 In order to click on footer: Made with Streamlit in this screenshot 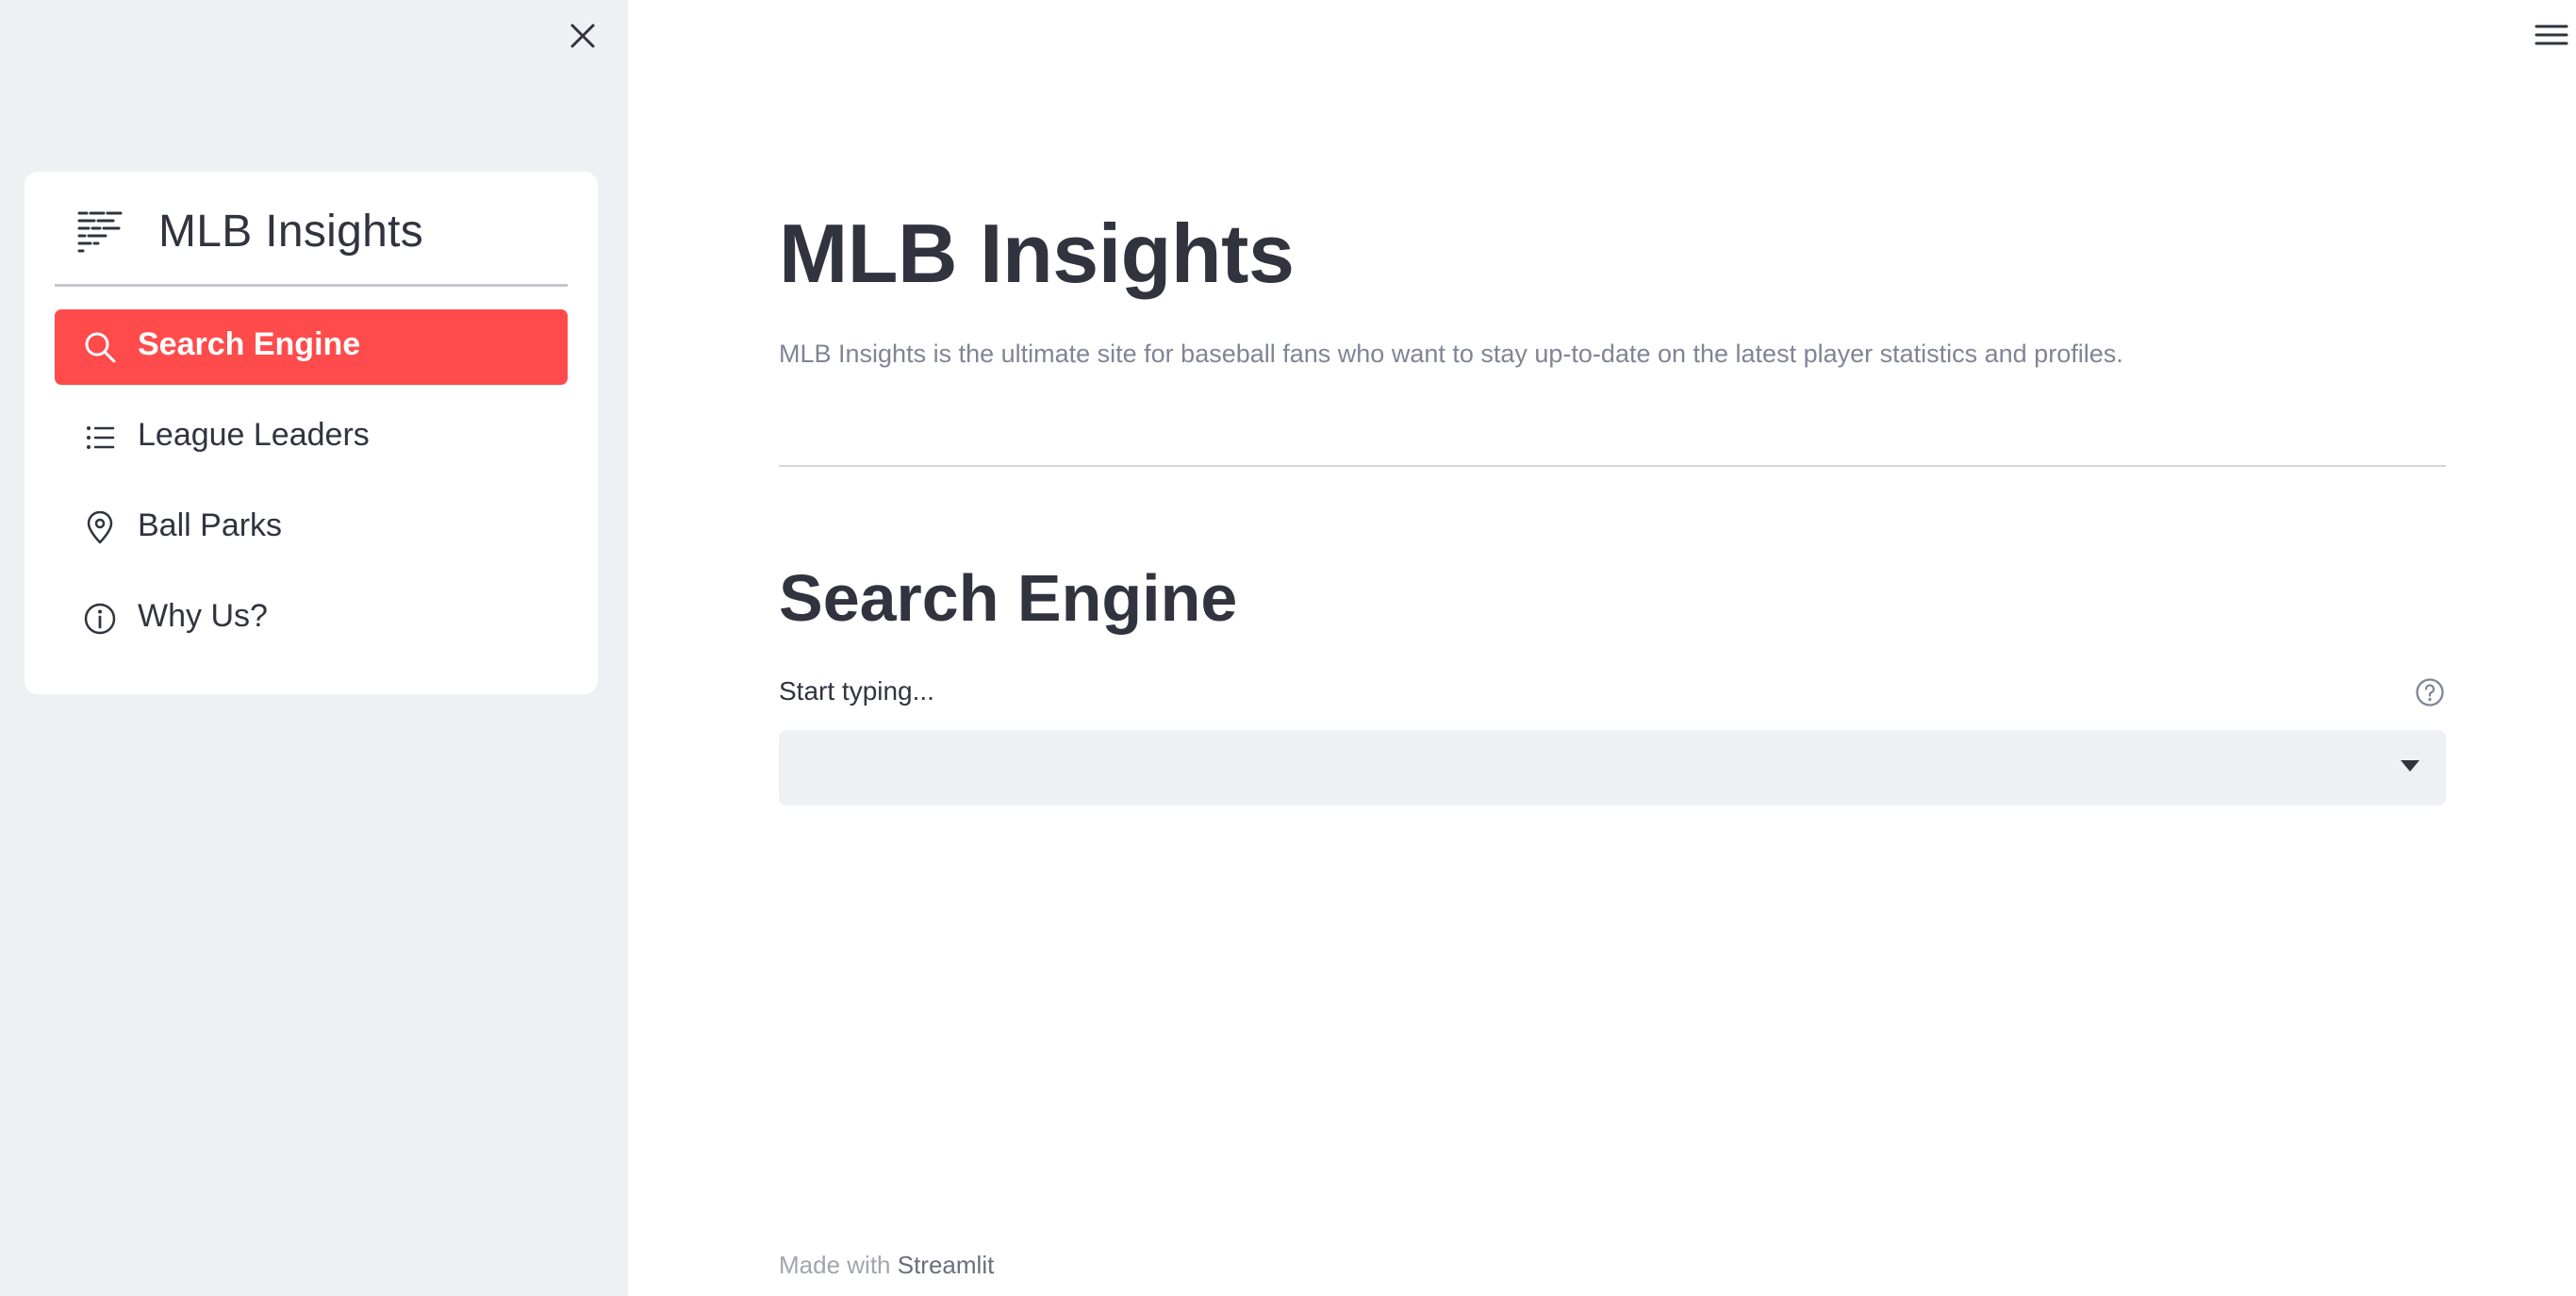, I will do `click(886, 1265)`.